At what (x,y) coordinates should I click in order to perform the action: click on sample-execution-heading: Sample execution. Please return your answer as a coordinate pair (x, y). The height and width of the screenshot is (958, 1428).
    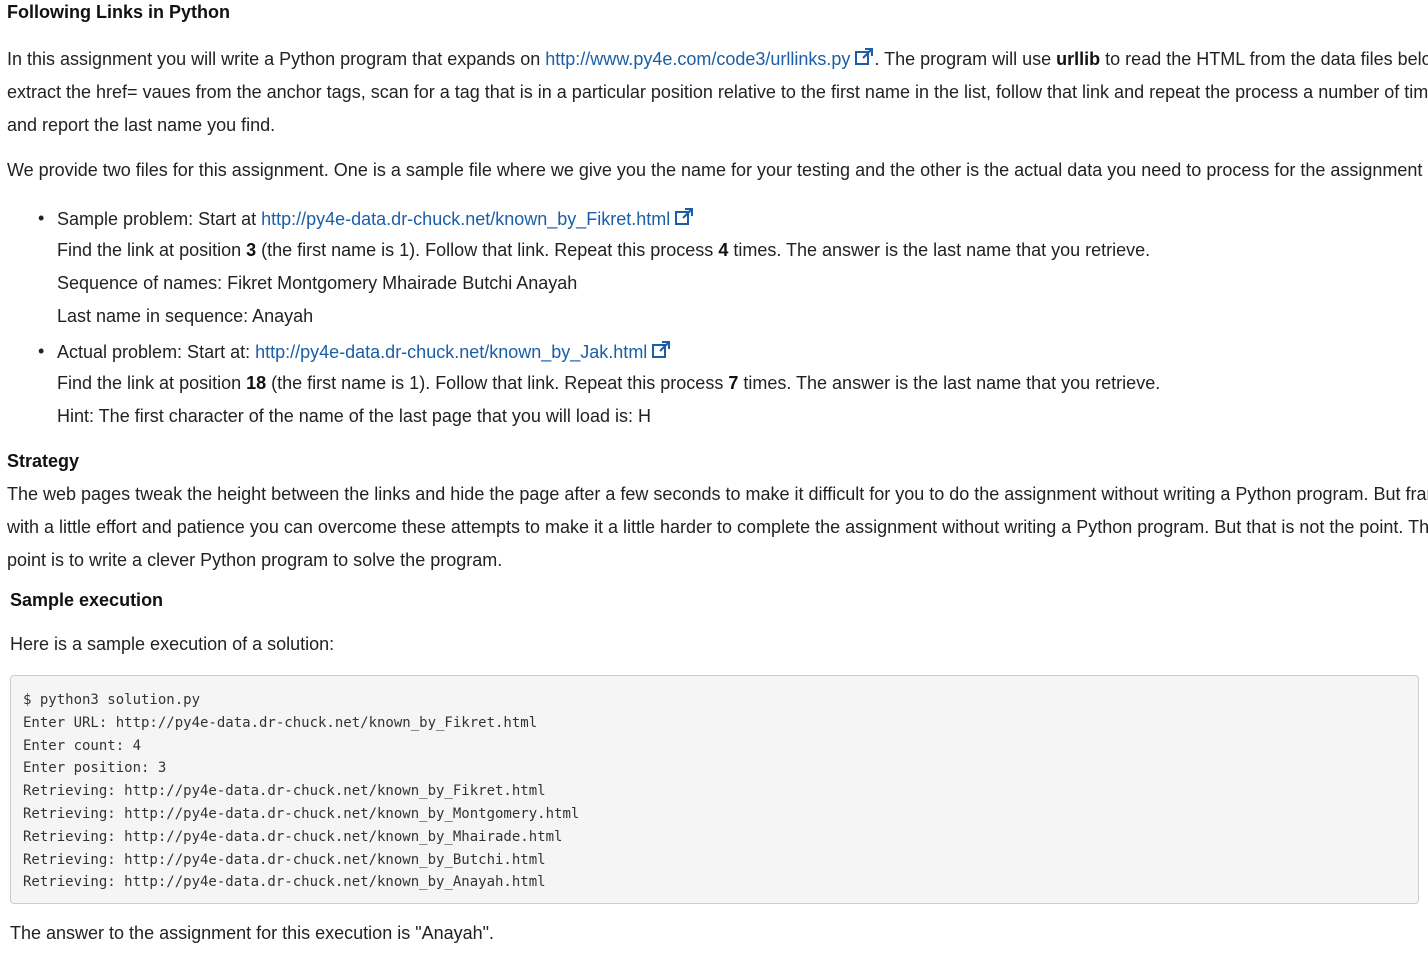
    Looking at the image, I should click on (87, 600).